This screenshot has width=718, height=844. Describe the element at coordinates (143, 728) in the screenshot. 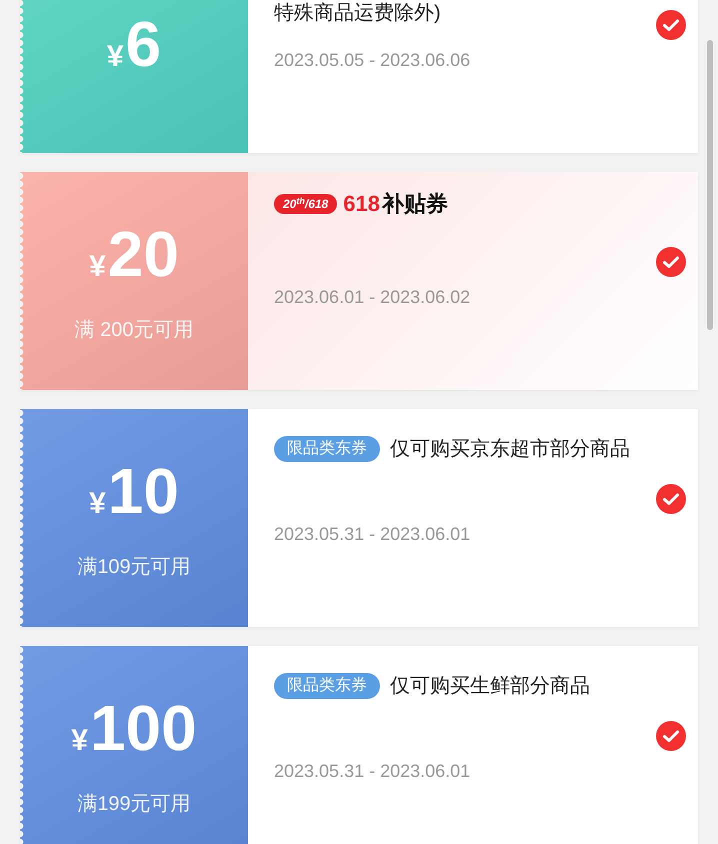

I see `coupon-amount: 100` at that location.